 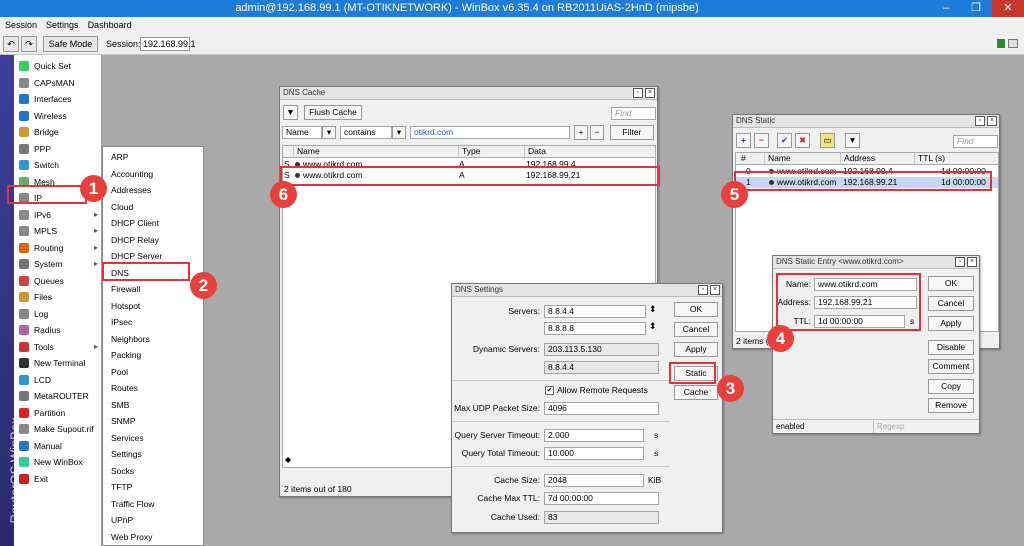 What do you see at coordinates (58, 264) in the screenshot?
I see `sidebar-item-system: System ▸` at bounding box center [58, 264].